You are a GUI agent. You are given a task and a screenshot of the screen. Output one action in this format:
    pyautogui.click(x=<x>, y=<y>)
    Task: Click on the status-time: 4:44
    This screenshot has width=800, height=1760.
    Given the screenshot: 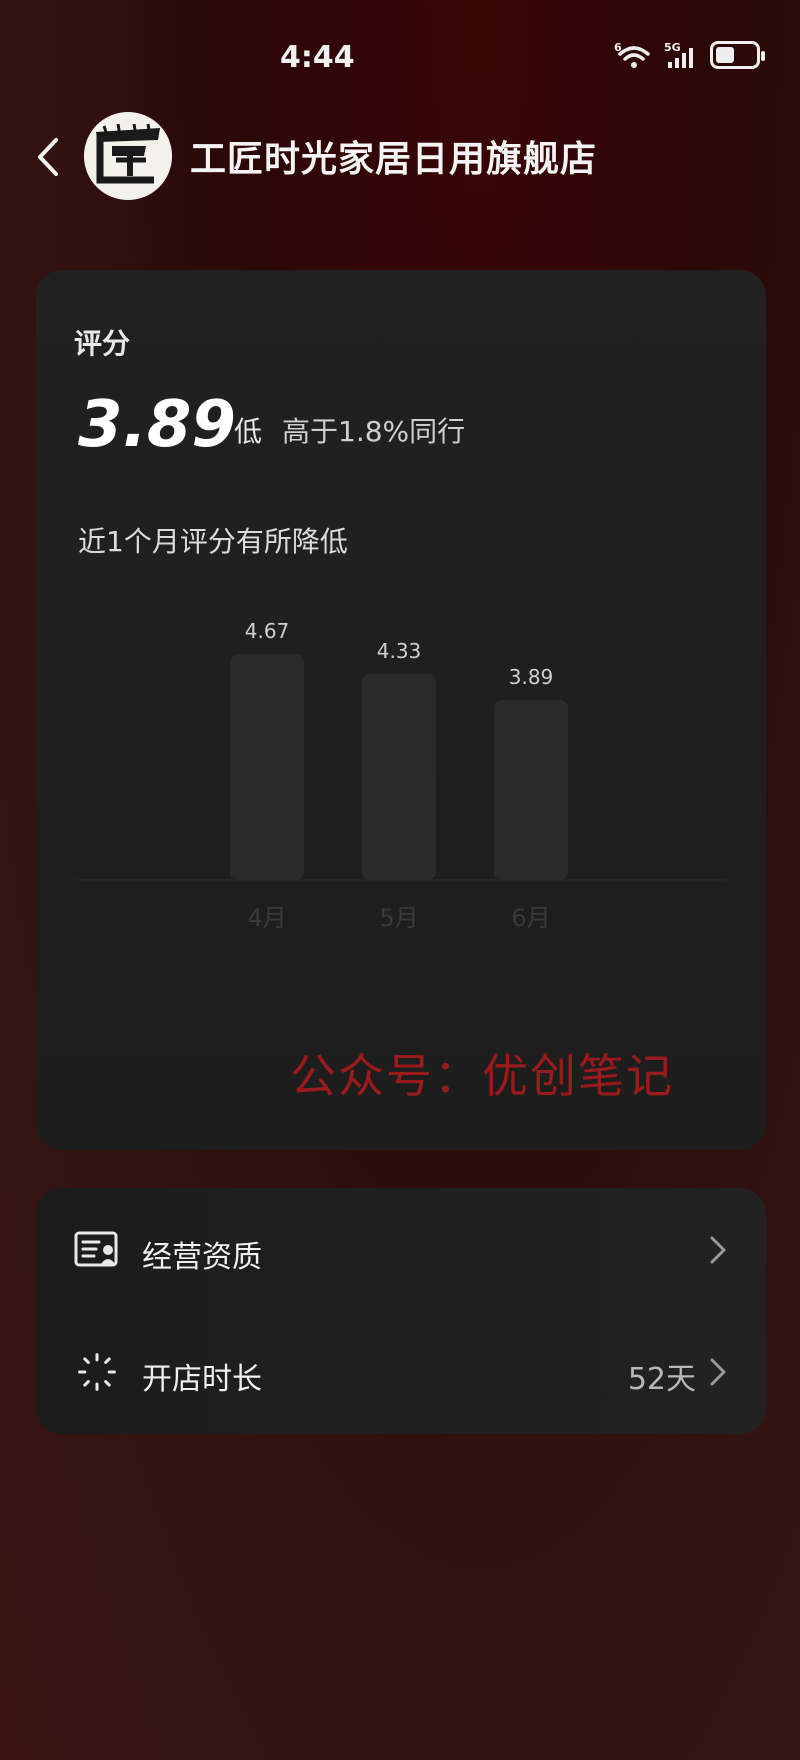 What is the action you would take?
    pyautogui.click(x=317, y=57)
    